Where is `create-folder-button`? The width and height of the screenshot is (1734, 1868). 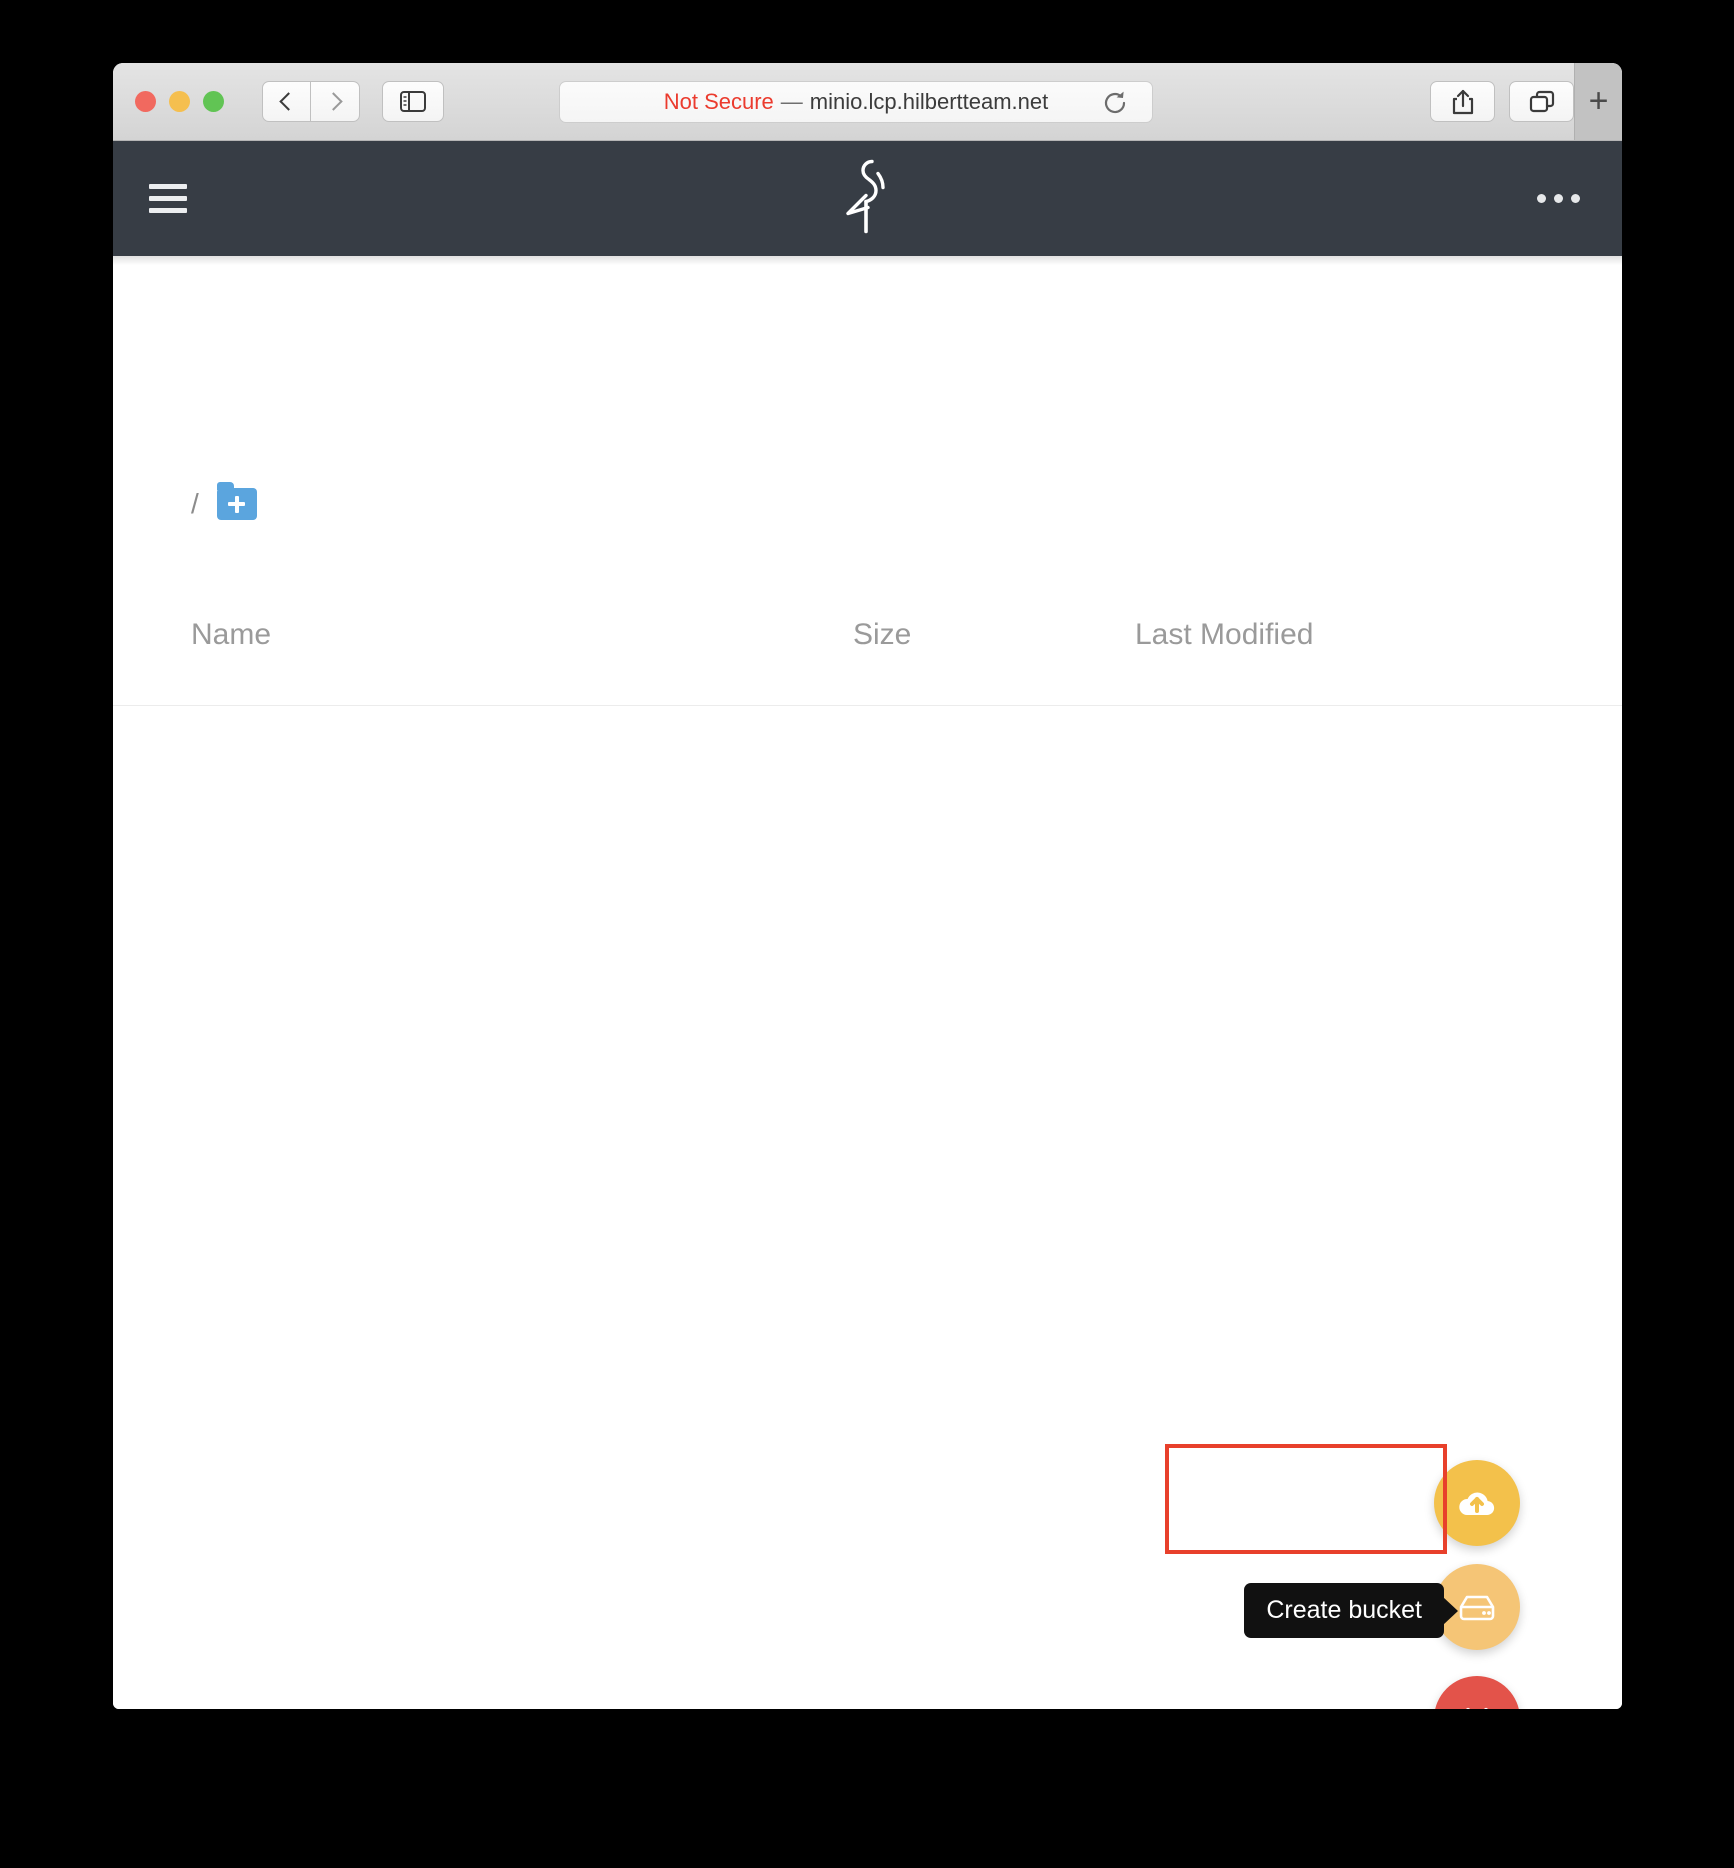 create-folder-button is located at coordinates (236, 501).